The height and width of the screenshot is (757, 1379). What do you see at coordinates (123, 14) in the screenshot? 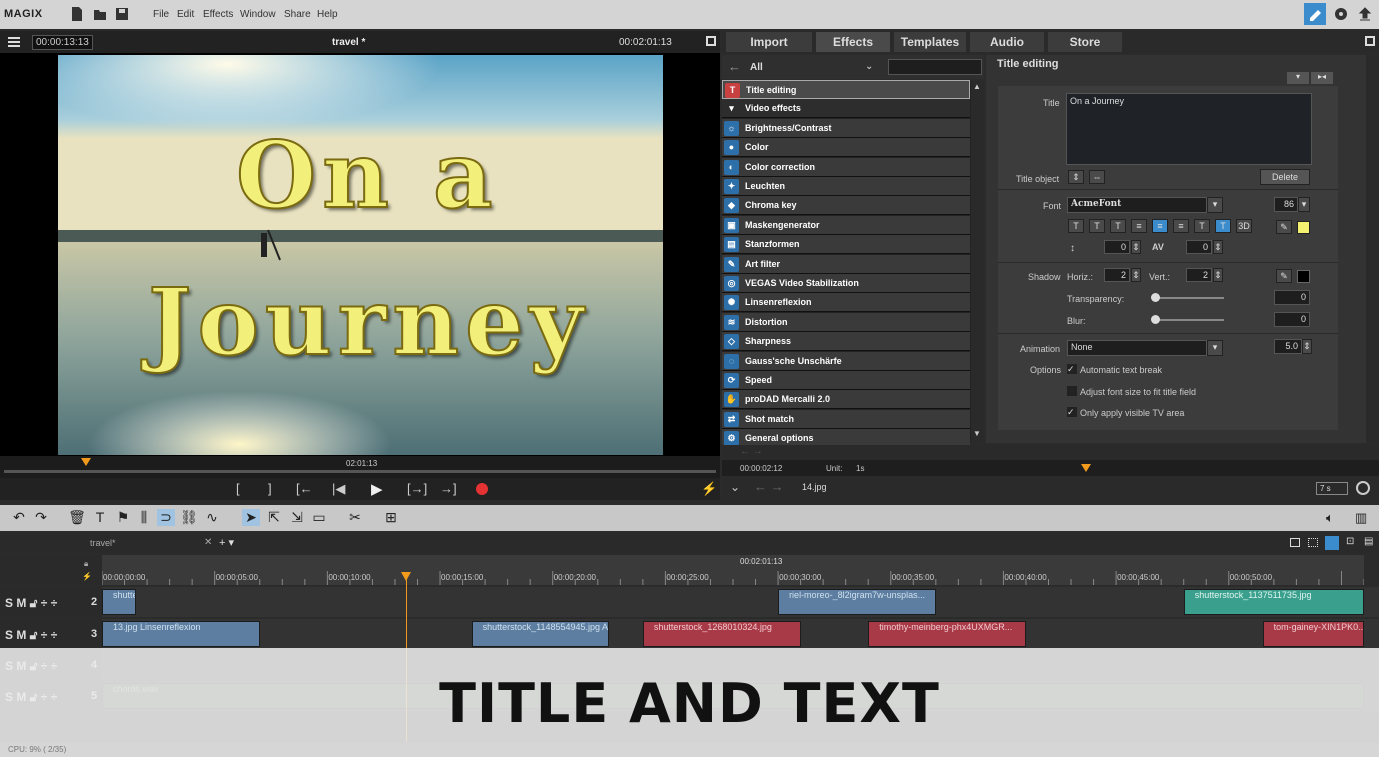
I see `save-icon` at bounding box center [123, 14].